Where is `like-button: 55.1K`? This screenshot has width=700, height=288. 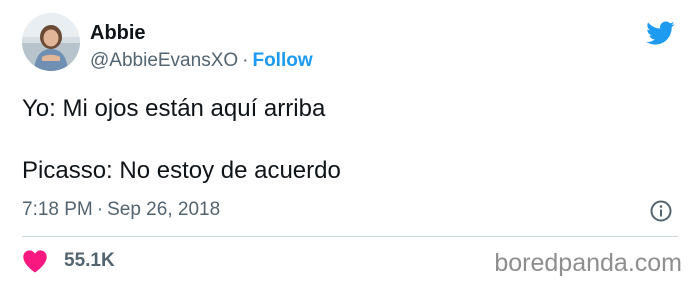
like-button: 55.1K is located at coordinates (68, 261).